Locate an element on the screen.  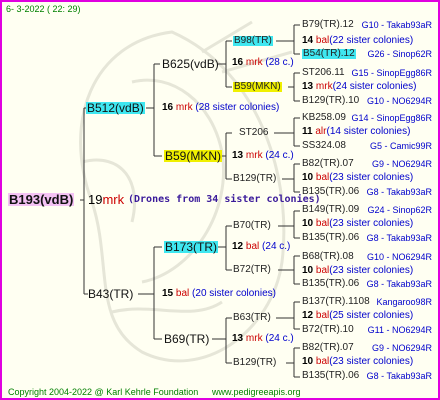
drones-info: (Drones from 34 sister colonies) is located at coordinates (224, 199).